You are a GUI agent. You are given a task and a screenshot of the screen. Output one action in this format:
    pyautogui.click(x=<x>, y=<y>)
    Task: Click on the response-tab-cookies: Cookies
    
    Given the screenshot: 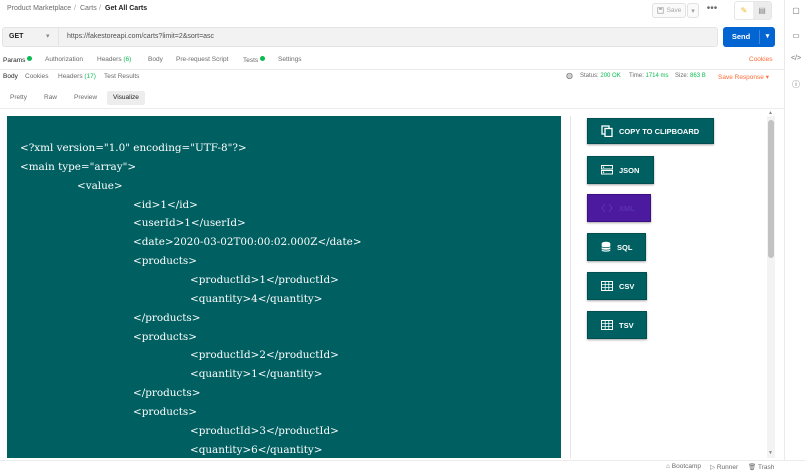 What is the action you would take?
    pyautogui.click(x=36, y=76)
    